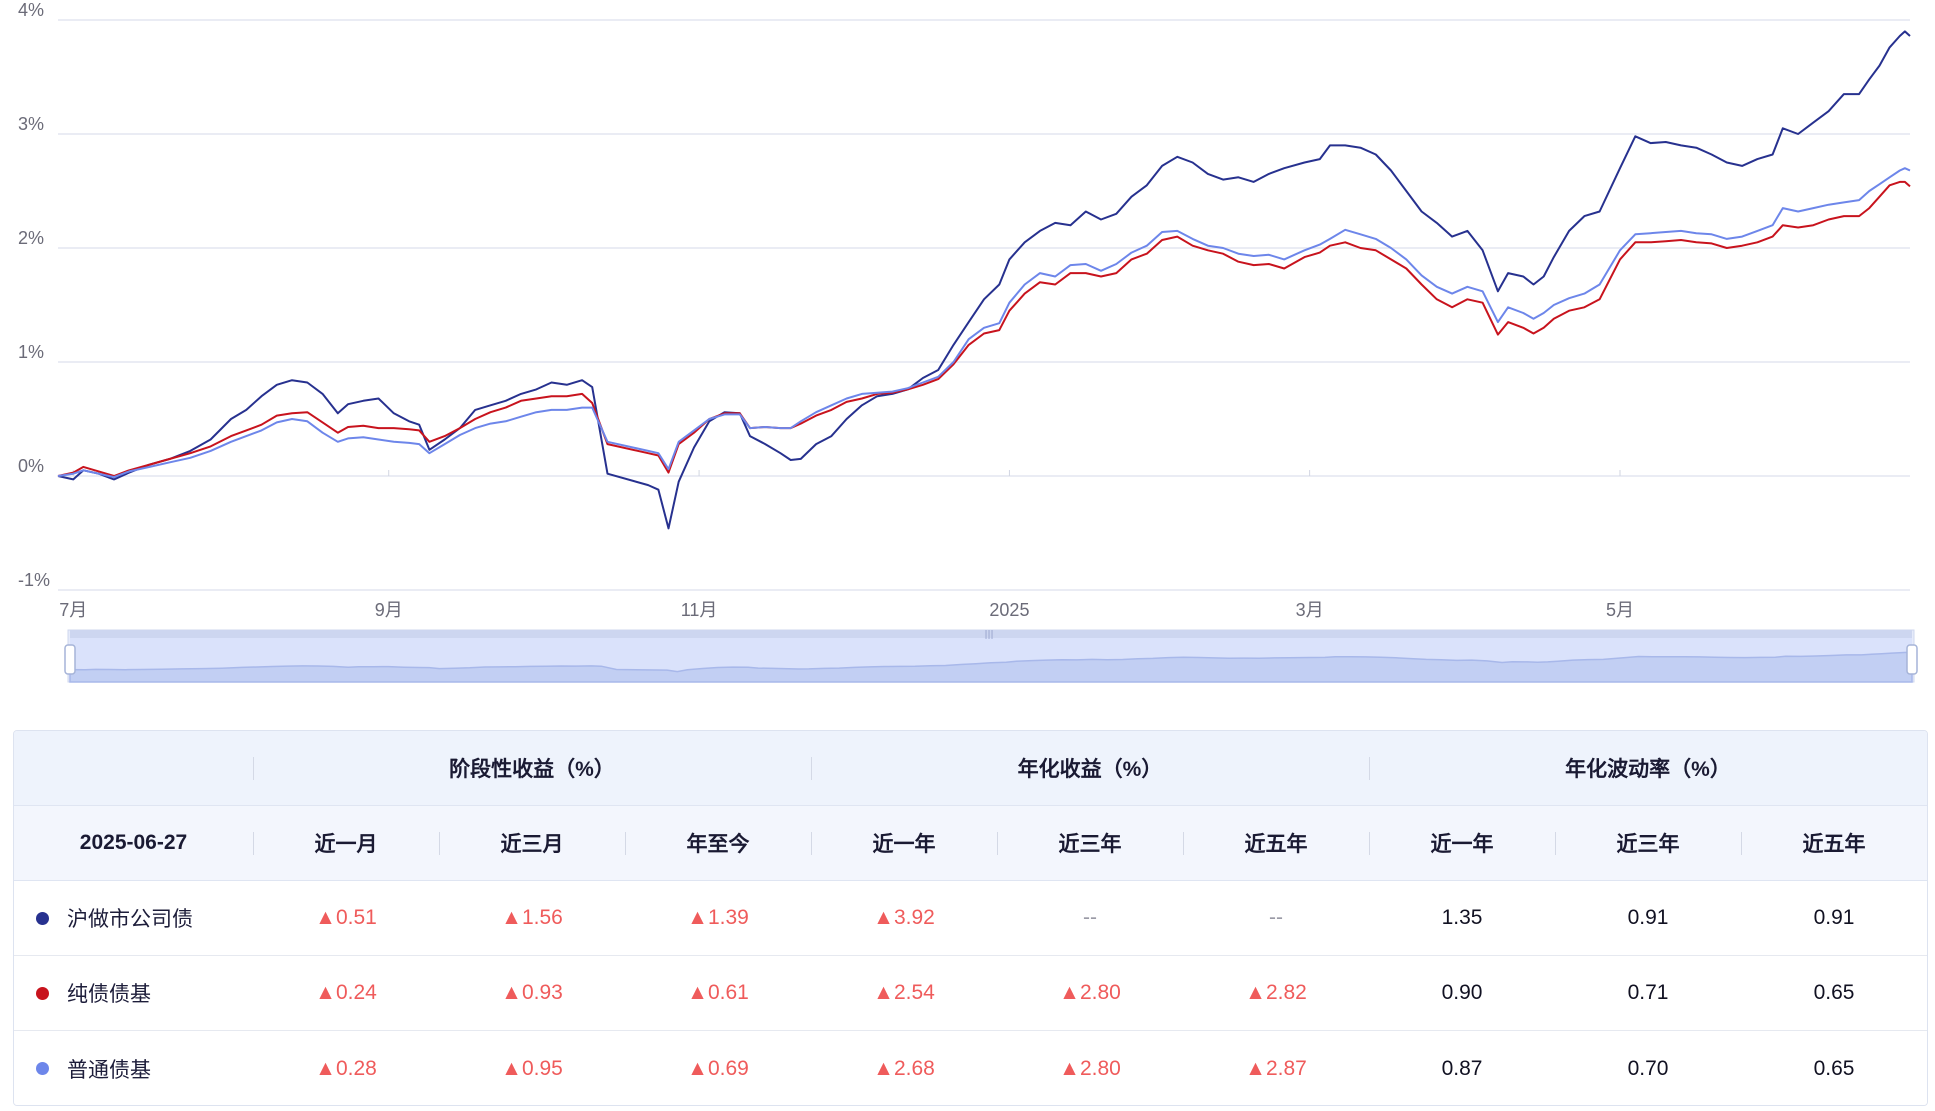  Describe the element at coordinates (31, 466) in the screenshot. I see `y-tick-label: 0%` at that location.